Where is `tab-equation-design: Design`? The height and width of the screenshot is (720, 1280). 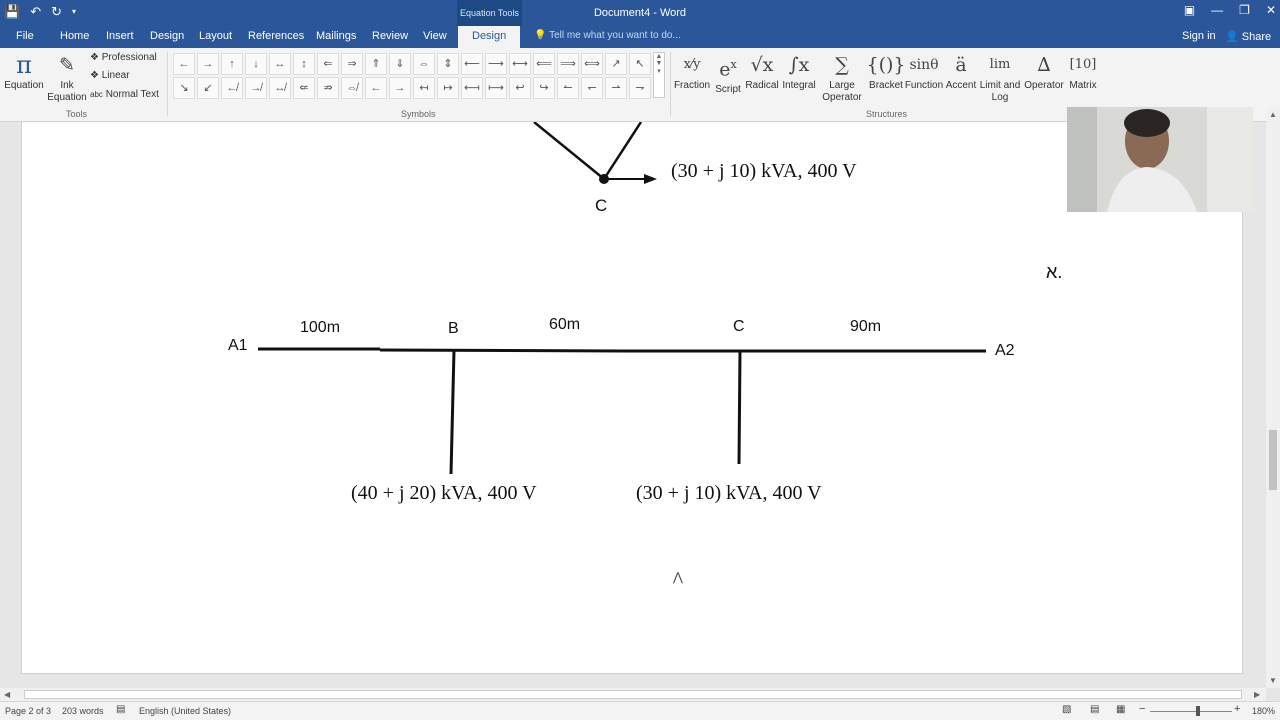
tab-equation-design: Design is located at coordinates (489, 37).